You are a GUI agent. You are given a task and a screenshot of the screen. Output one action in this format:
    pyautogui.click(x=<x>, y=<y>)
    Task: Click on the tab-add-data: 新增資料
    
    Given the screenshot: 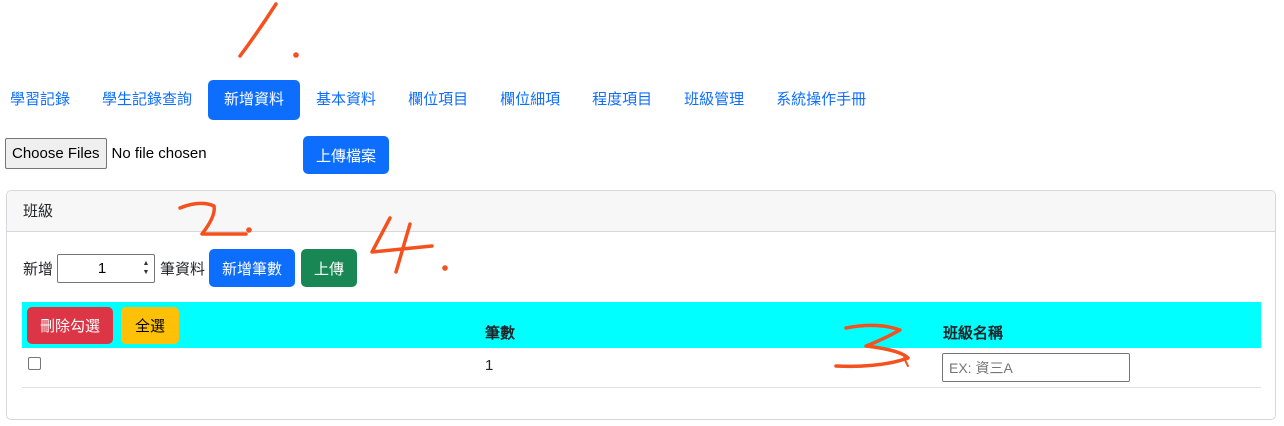 What is the action you would take?
    pyautogui.click(x=254, y=100)
    